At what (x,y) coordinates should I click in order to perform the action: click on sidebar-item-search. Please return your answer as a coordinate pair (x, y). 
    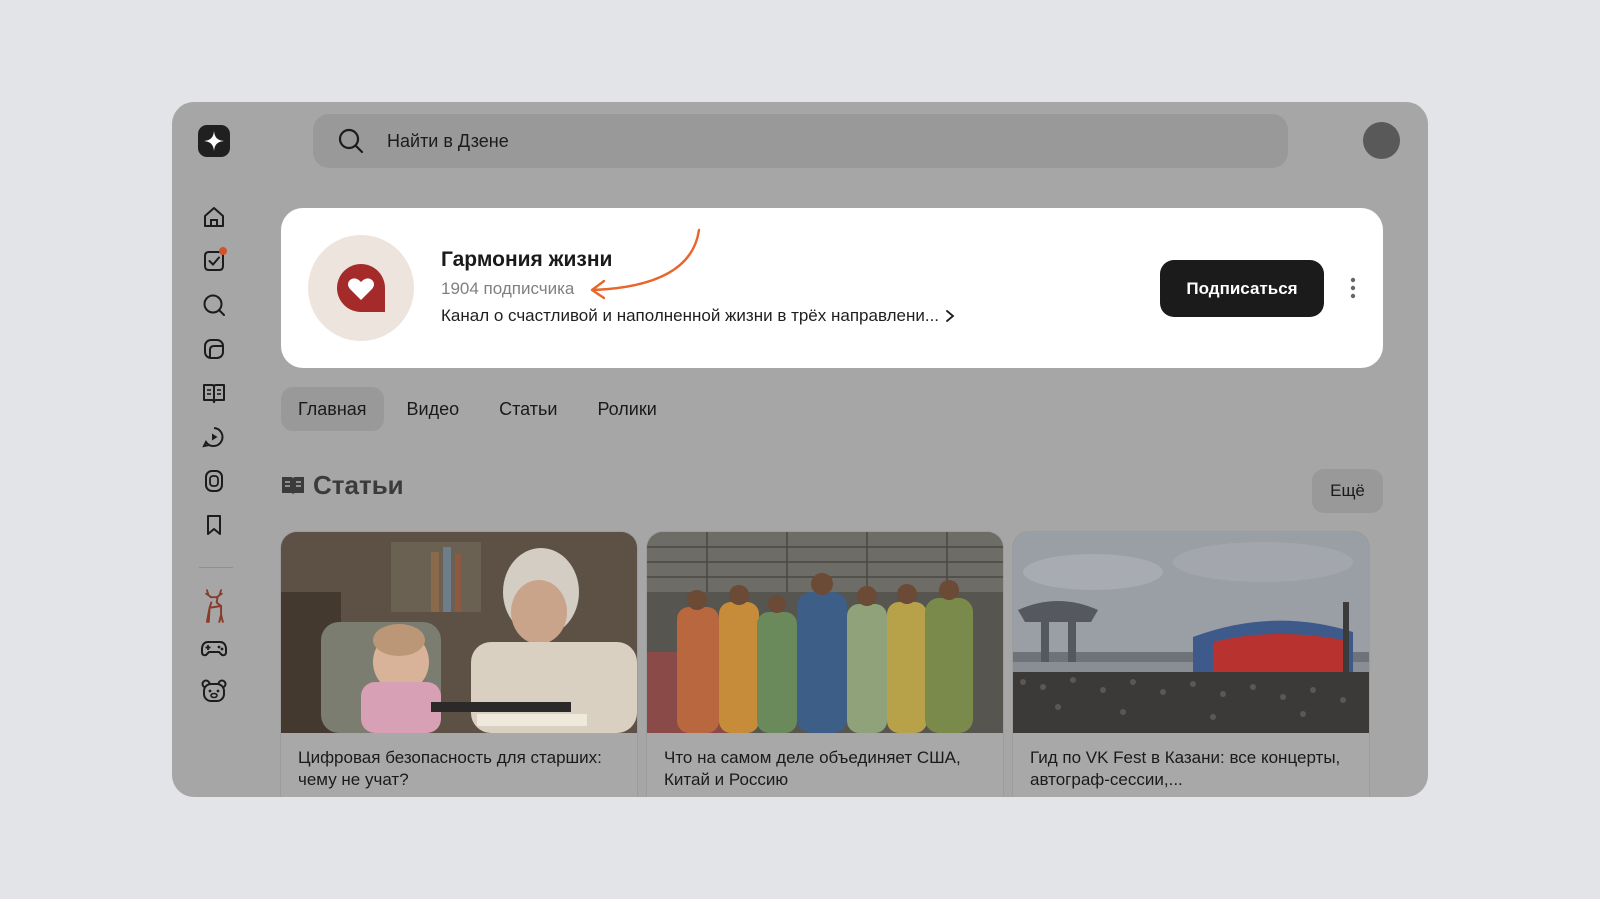
    Looking at the image, I should click on (214, 305).